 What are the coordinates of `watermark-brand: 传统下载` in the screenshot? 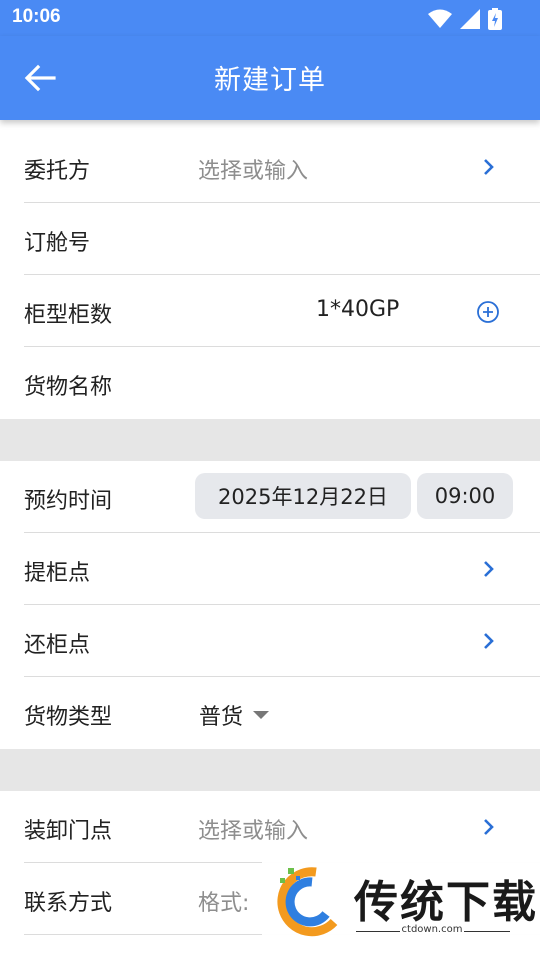 It's located at (446, 902).